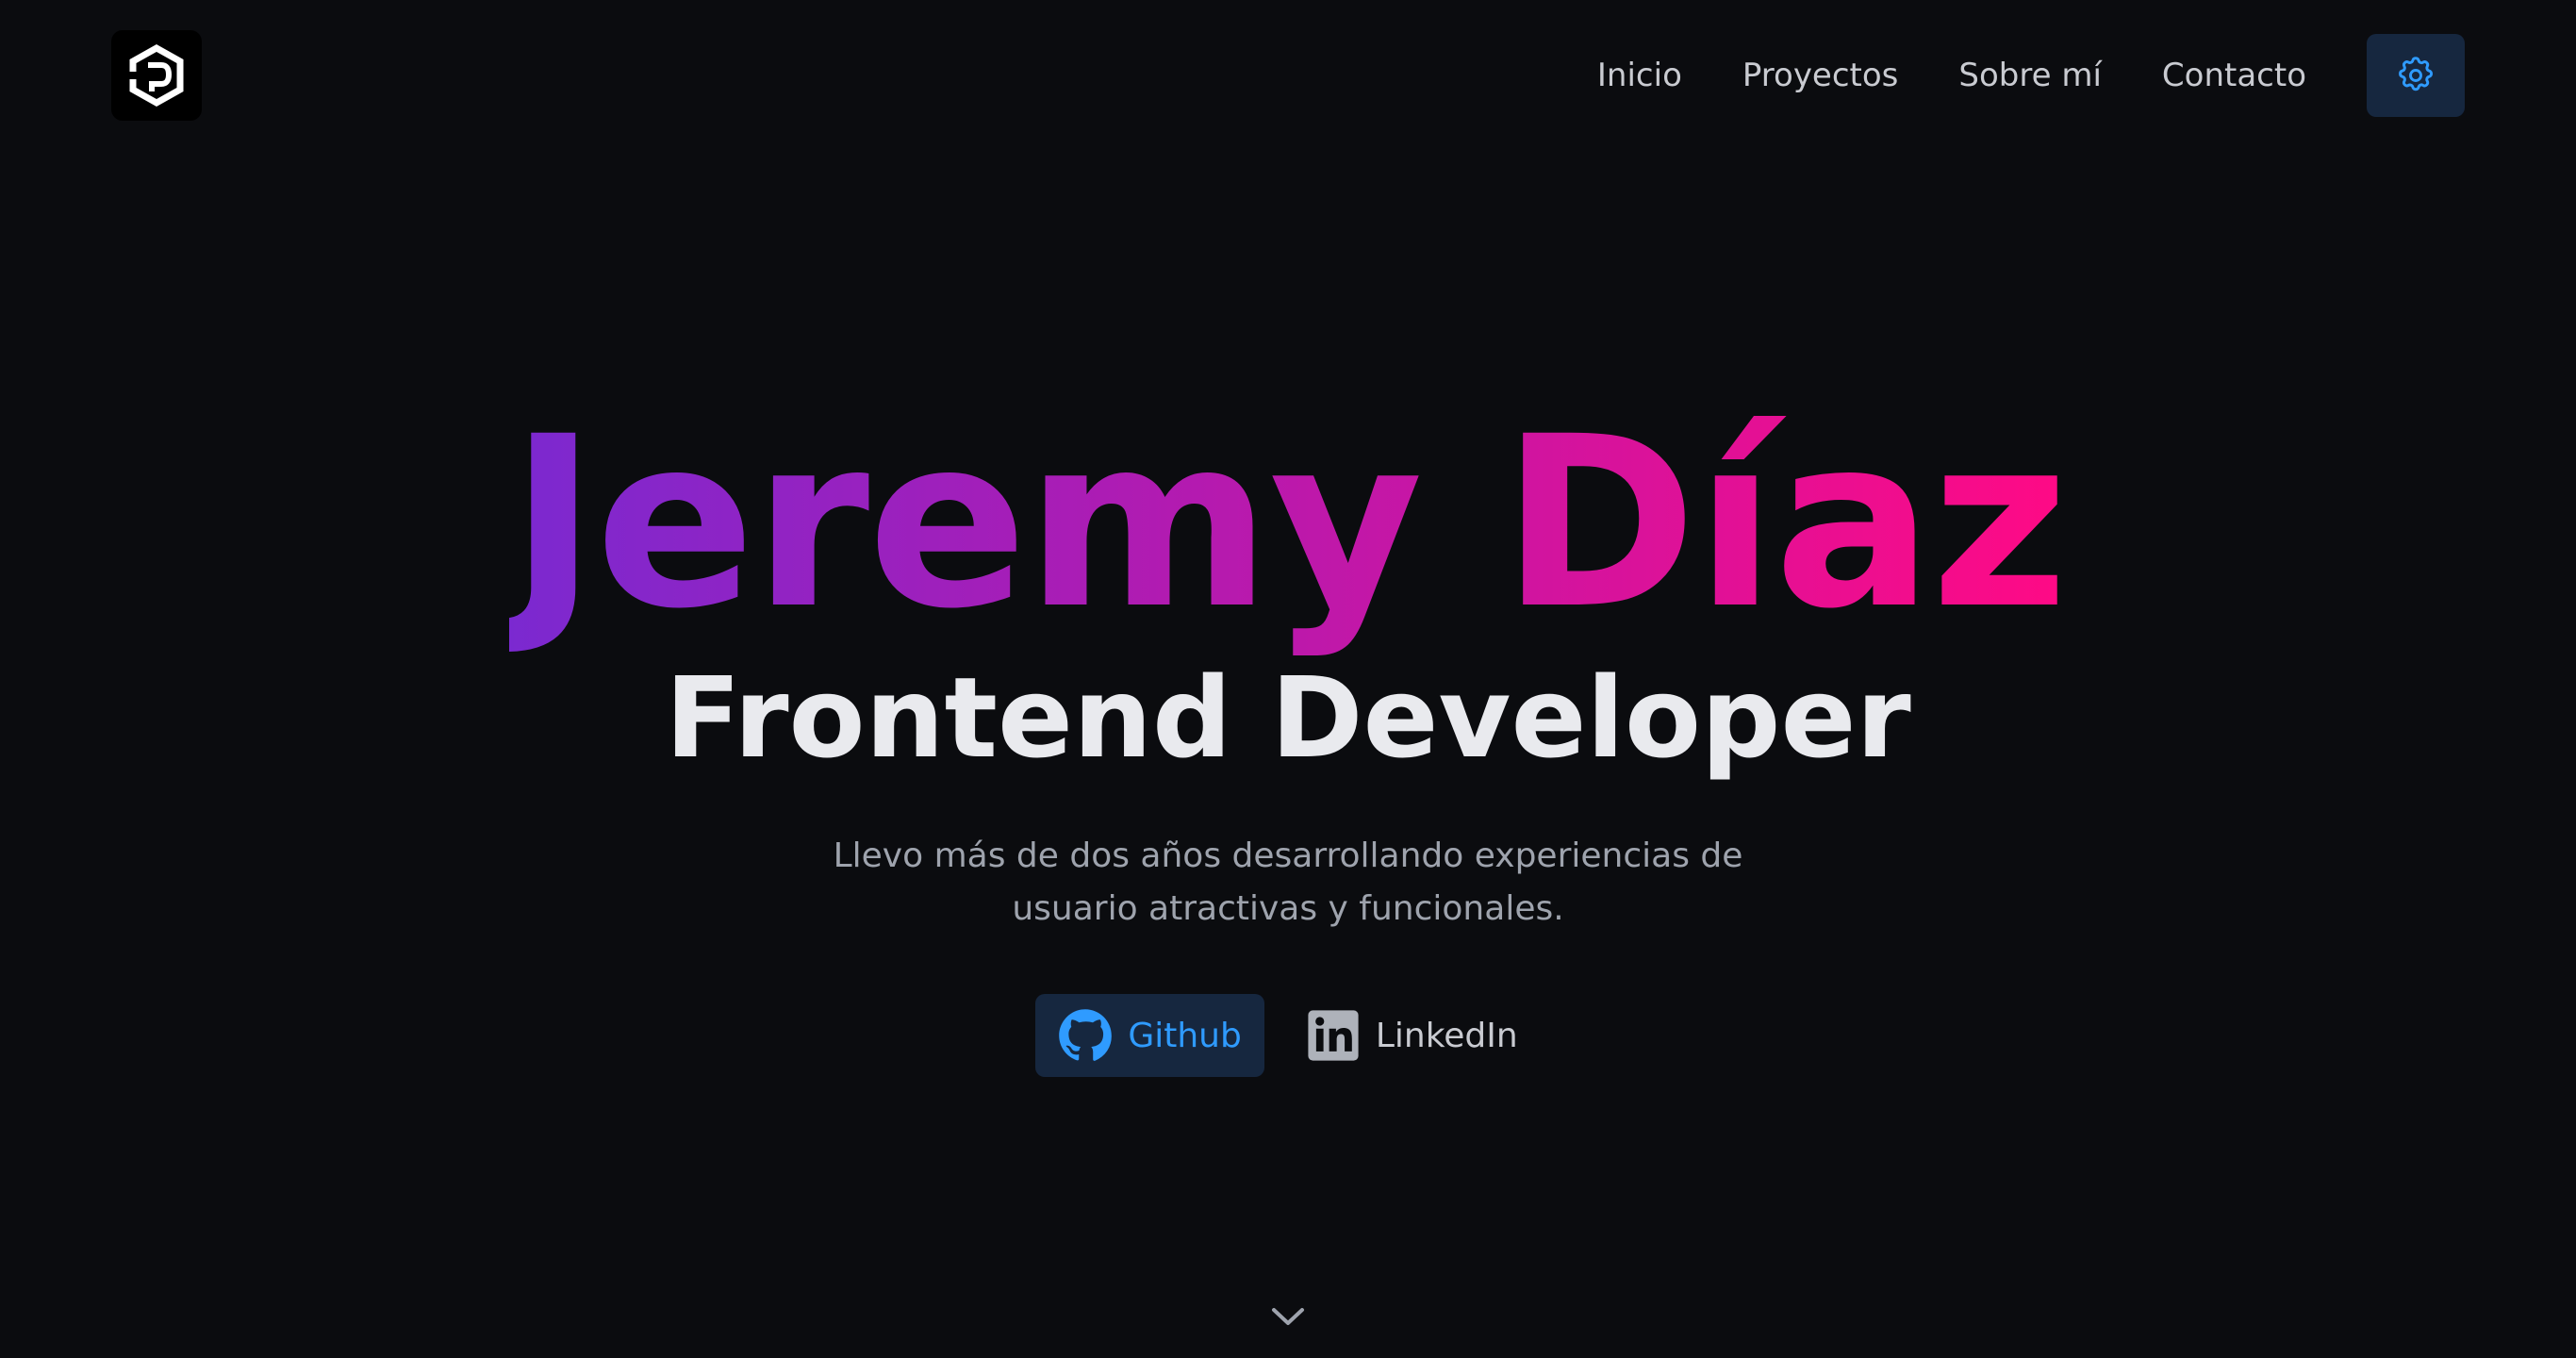 Image resolution: width=2576 pixels, height=1358 pixels. I want to click on gear-icon, so click(2416, 74).